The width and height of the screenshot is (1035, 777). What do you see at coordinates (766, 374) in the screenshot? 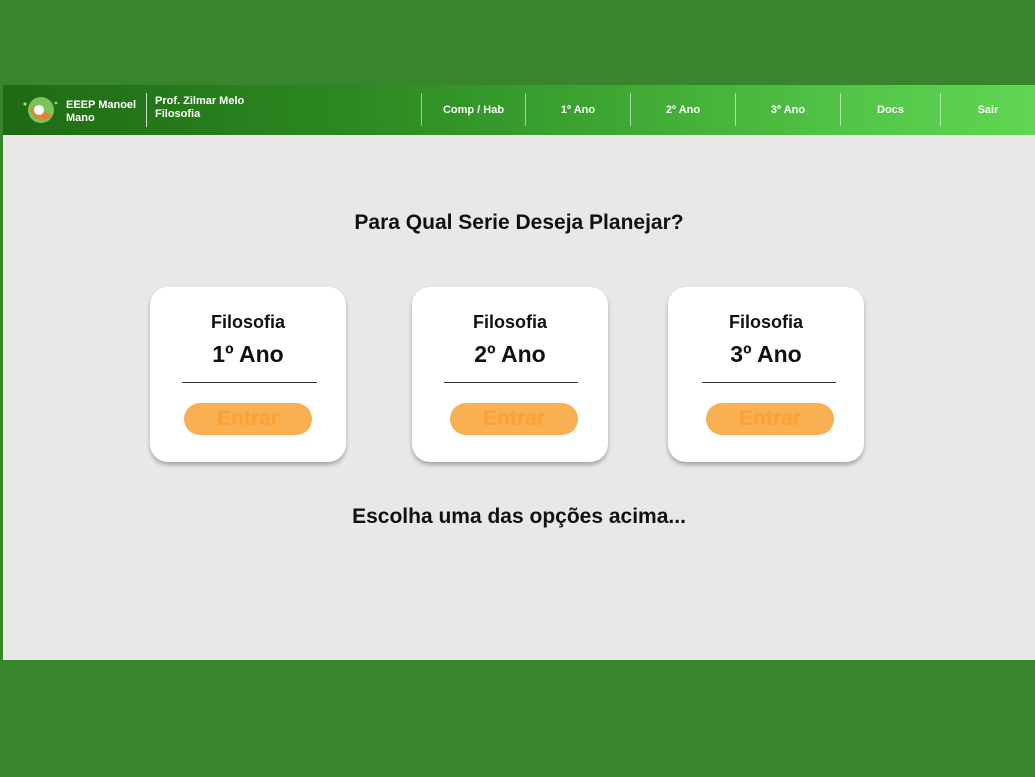
I see `grade-card-3: Filosofia 3º Ano Entrar` at bounding box center [766, 374].